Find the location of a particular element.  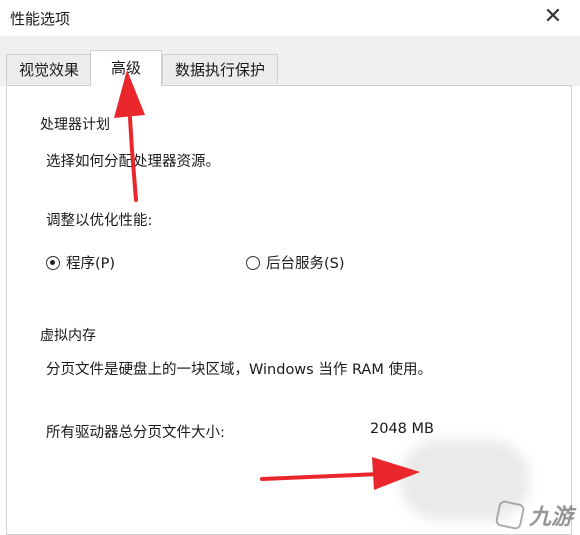

radio-programs: 程序(P) is located at coordinates (80, 262).